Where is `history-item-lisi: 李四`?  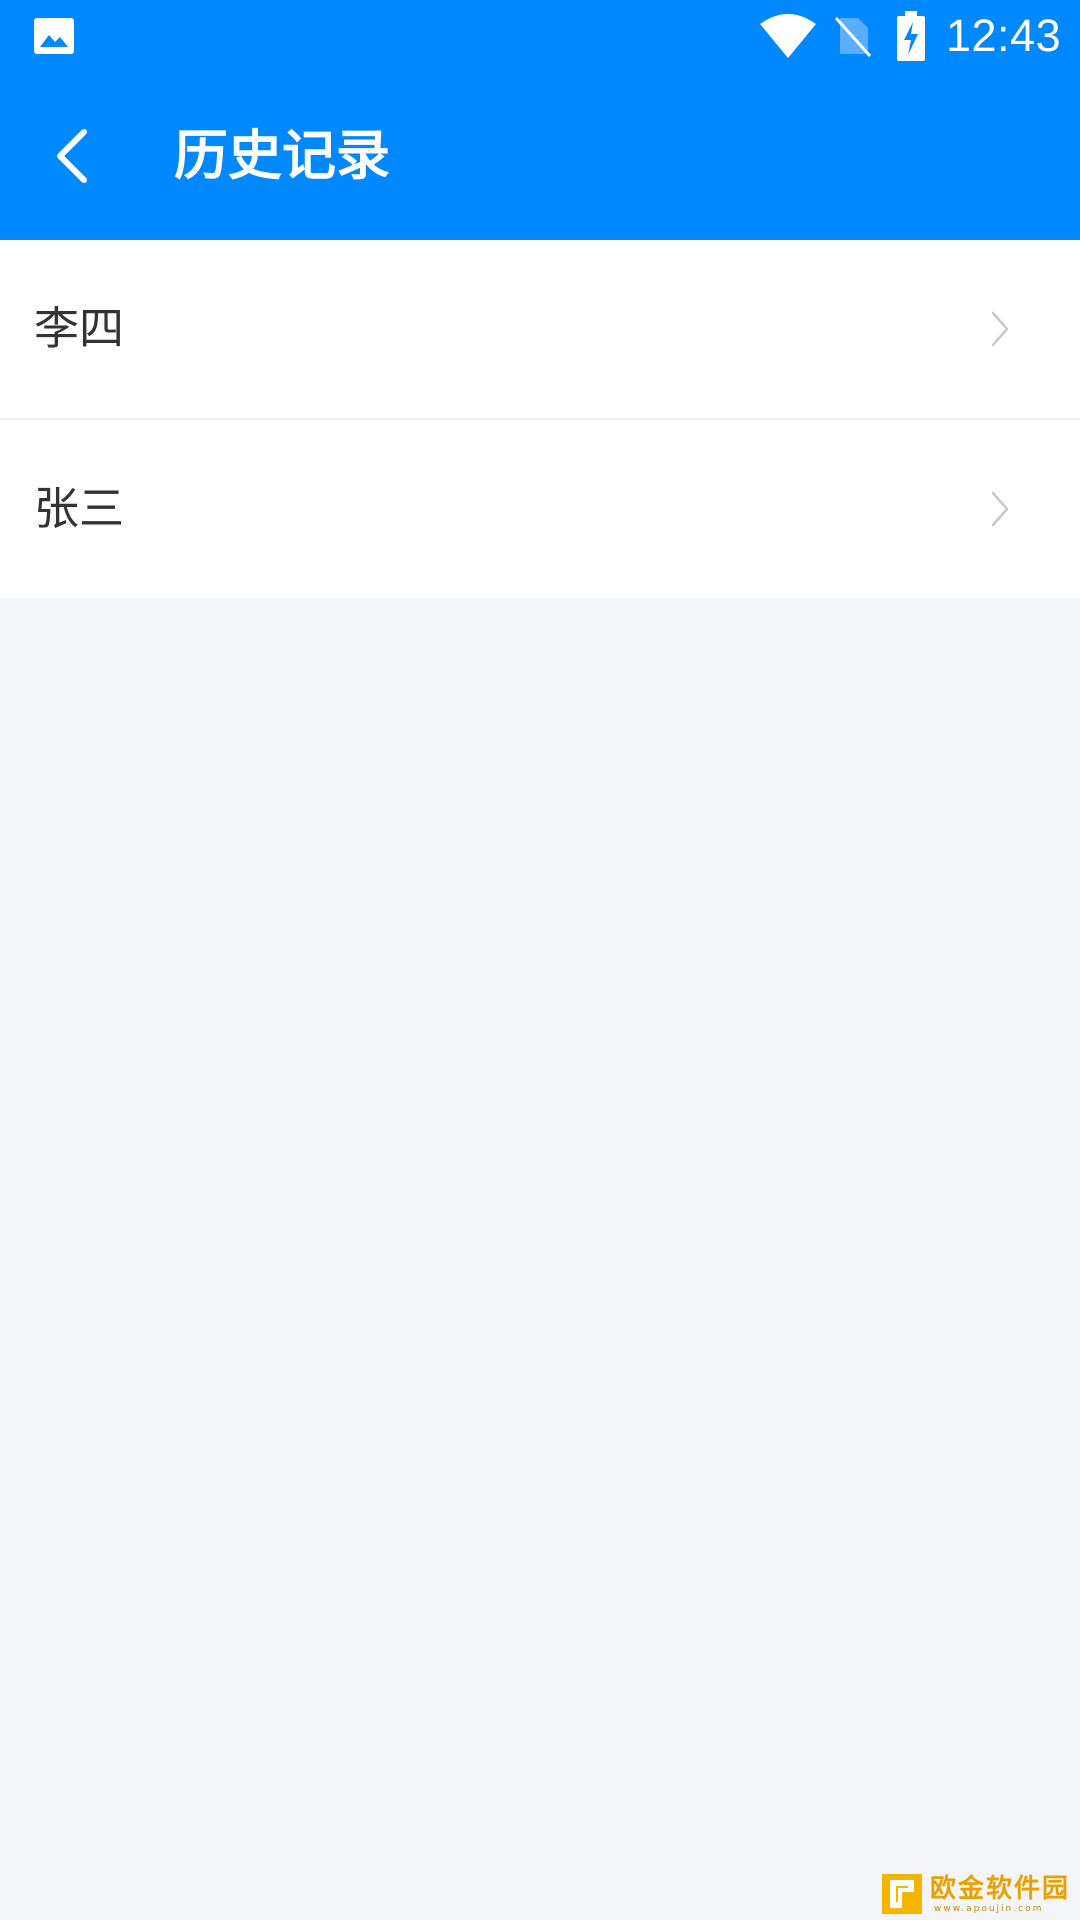 history-item-lisi: 李四 is located at coordinates (540, 329).